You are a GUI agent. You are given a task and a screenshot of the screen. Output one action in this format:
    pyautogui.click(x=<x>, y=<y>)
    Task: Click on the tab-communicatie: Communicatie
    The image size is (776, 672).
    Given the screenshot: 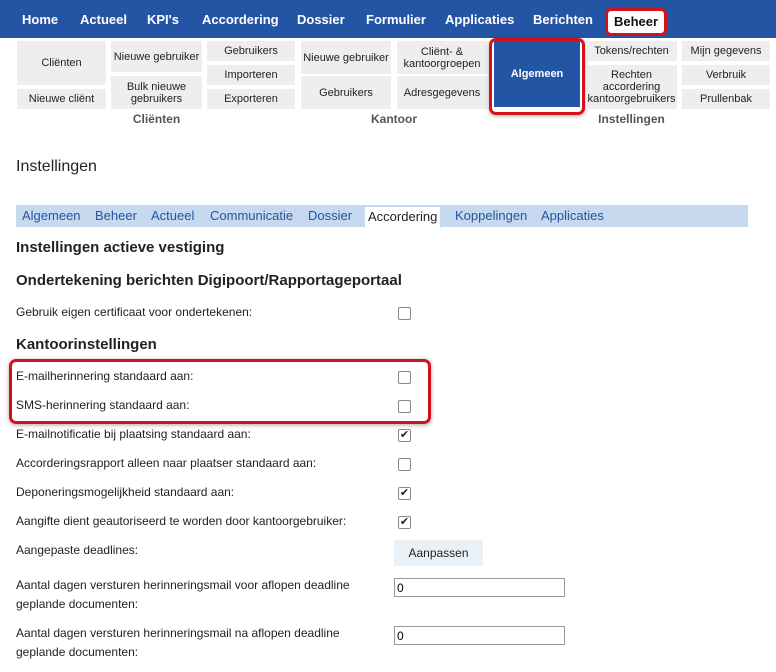 What is the action you would take?
    pyautogui.click(x=251, y=216)
    